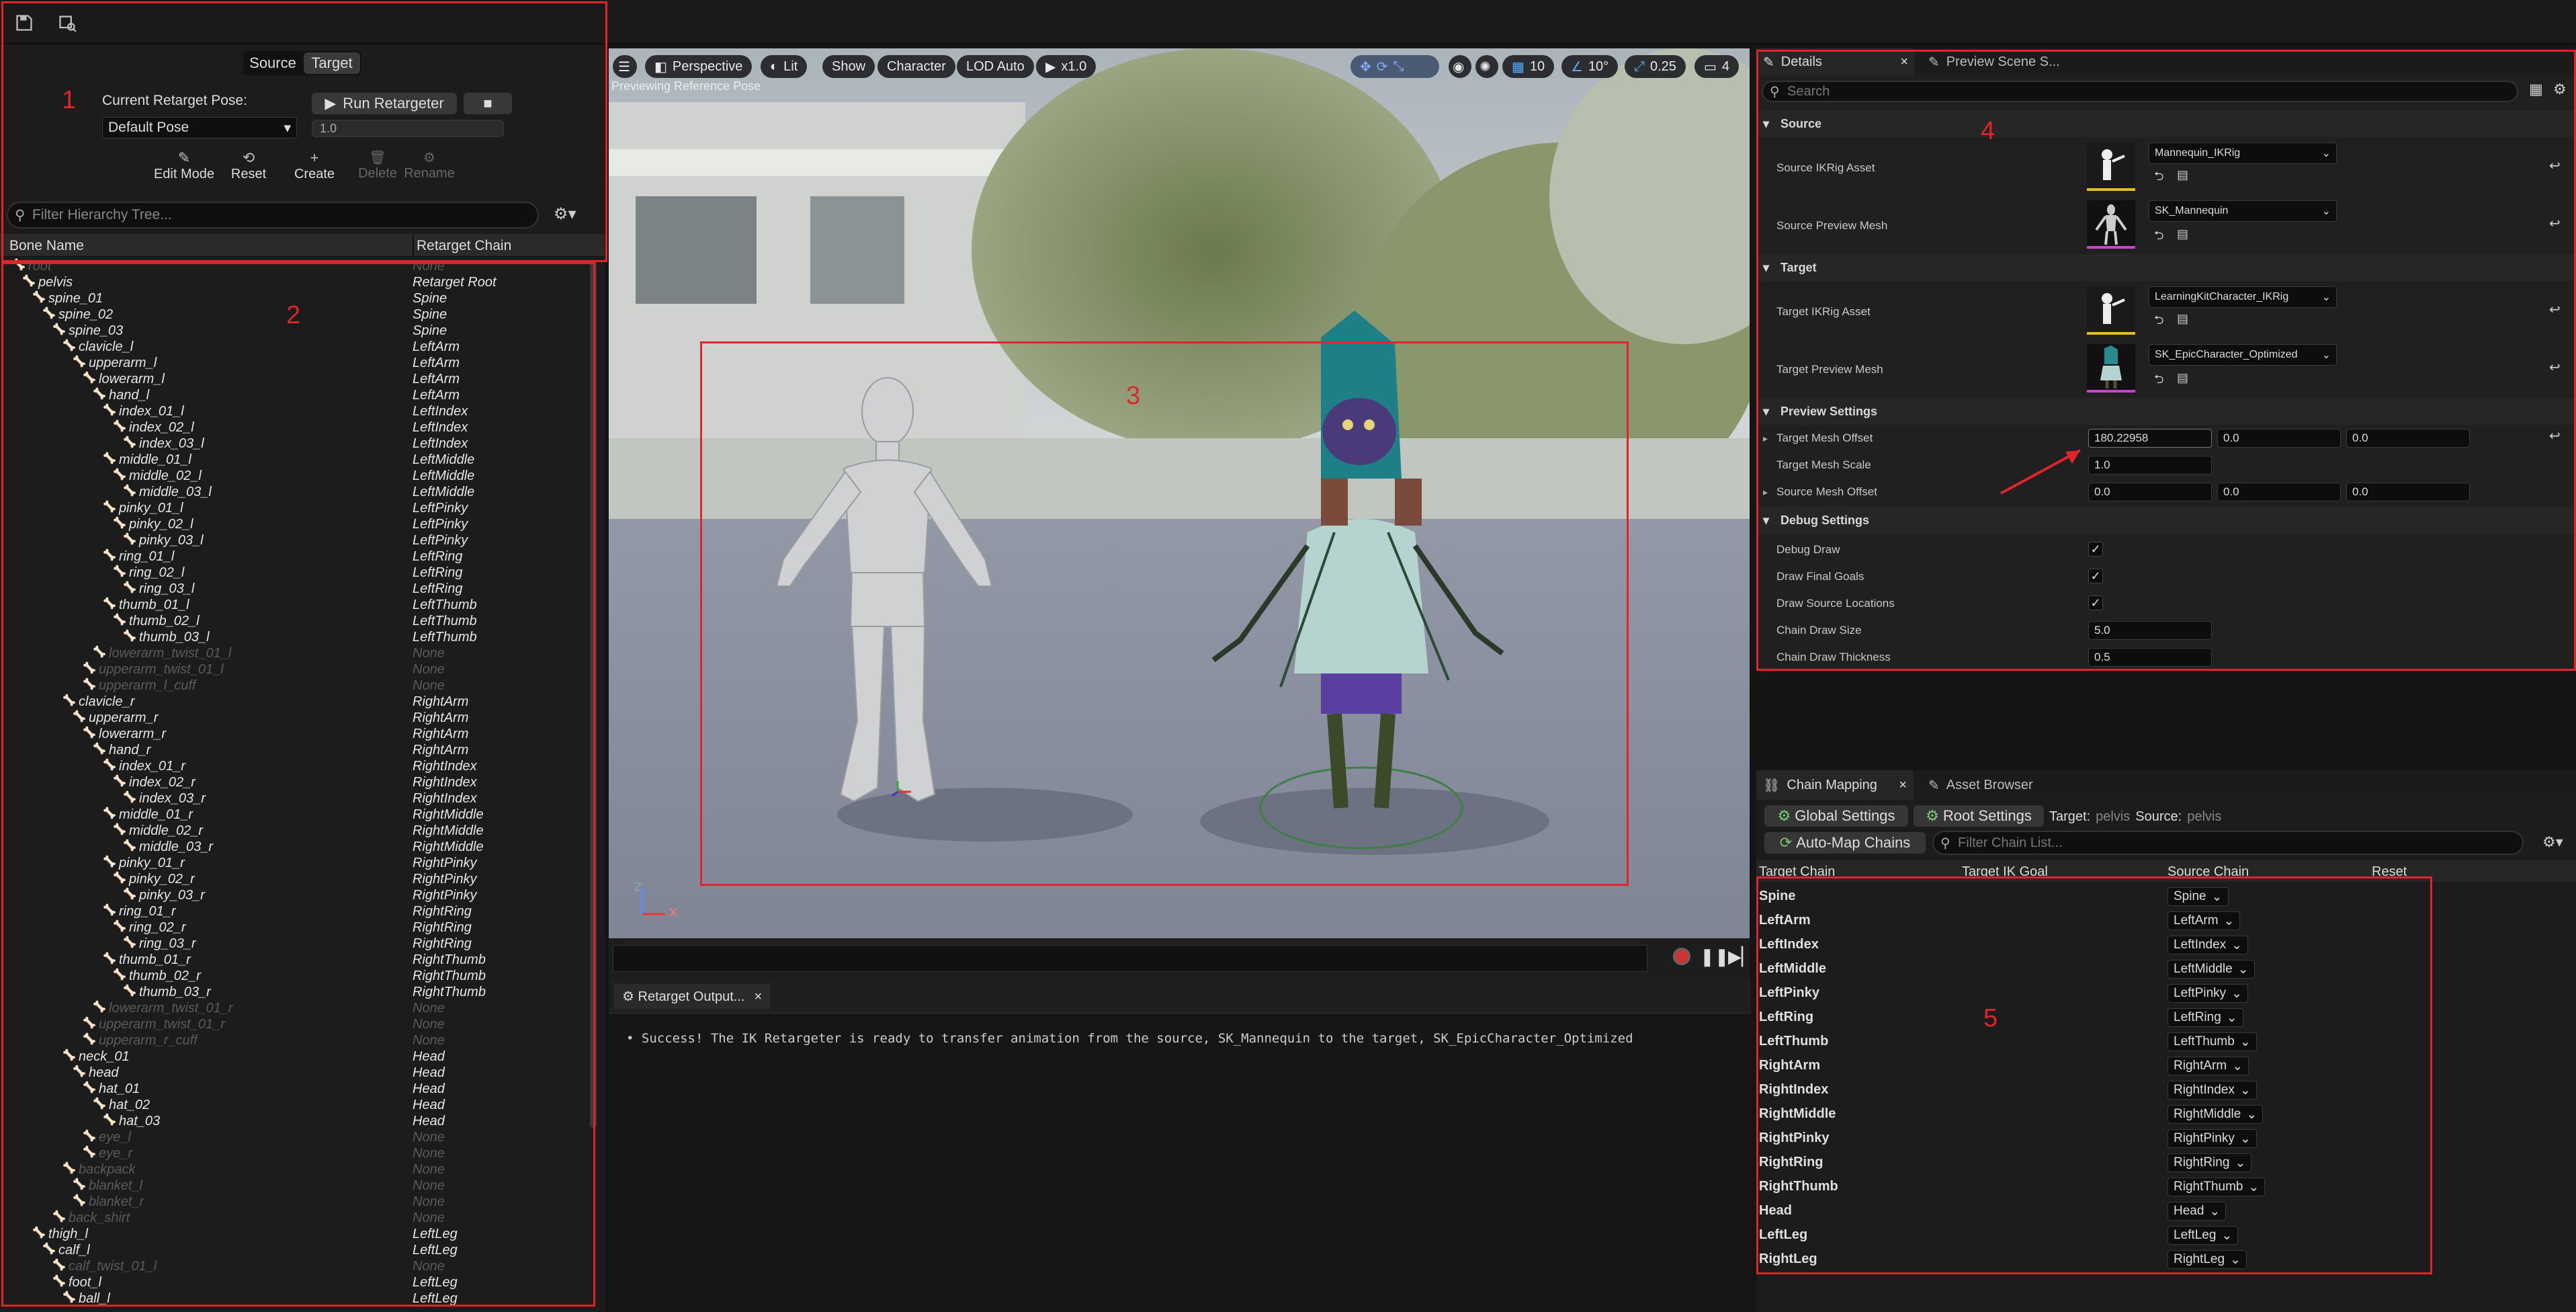  What do you see at coordinates (2207, 1259) in the screenshot?
I see `source-chain-dropdown: RightLeg ⌄` at bounding box center [2207, 1259].